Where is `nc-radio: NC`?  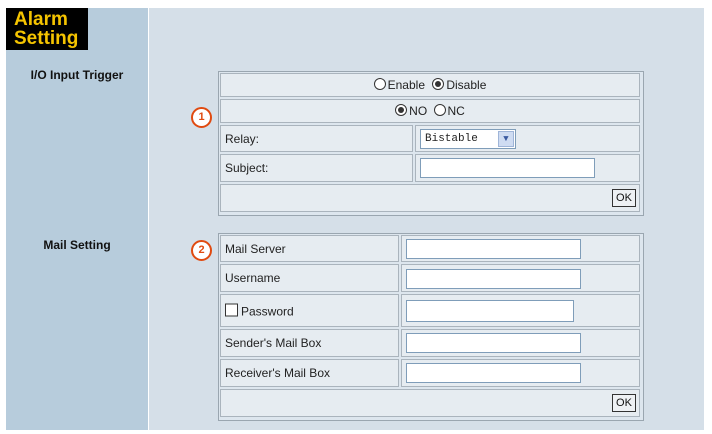 nc-radio: NC is located at coordinates (449, 111).